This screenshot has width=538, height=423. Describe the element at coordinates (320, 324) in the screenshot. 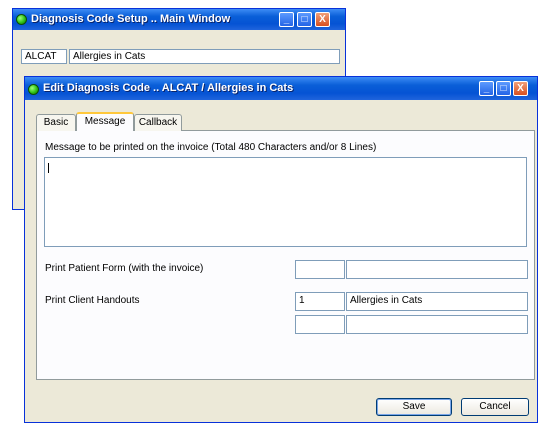

I see `handout-2-code-field` at that location.